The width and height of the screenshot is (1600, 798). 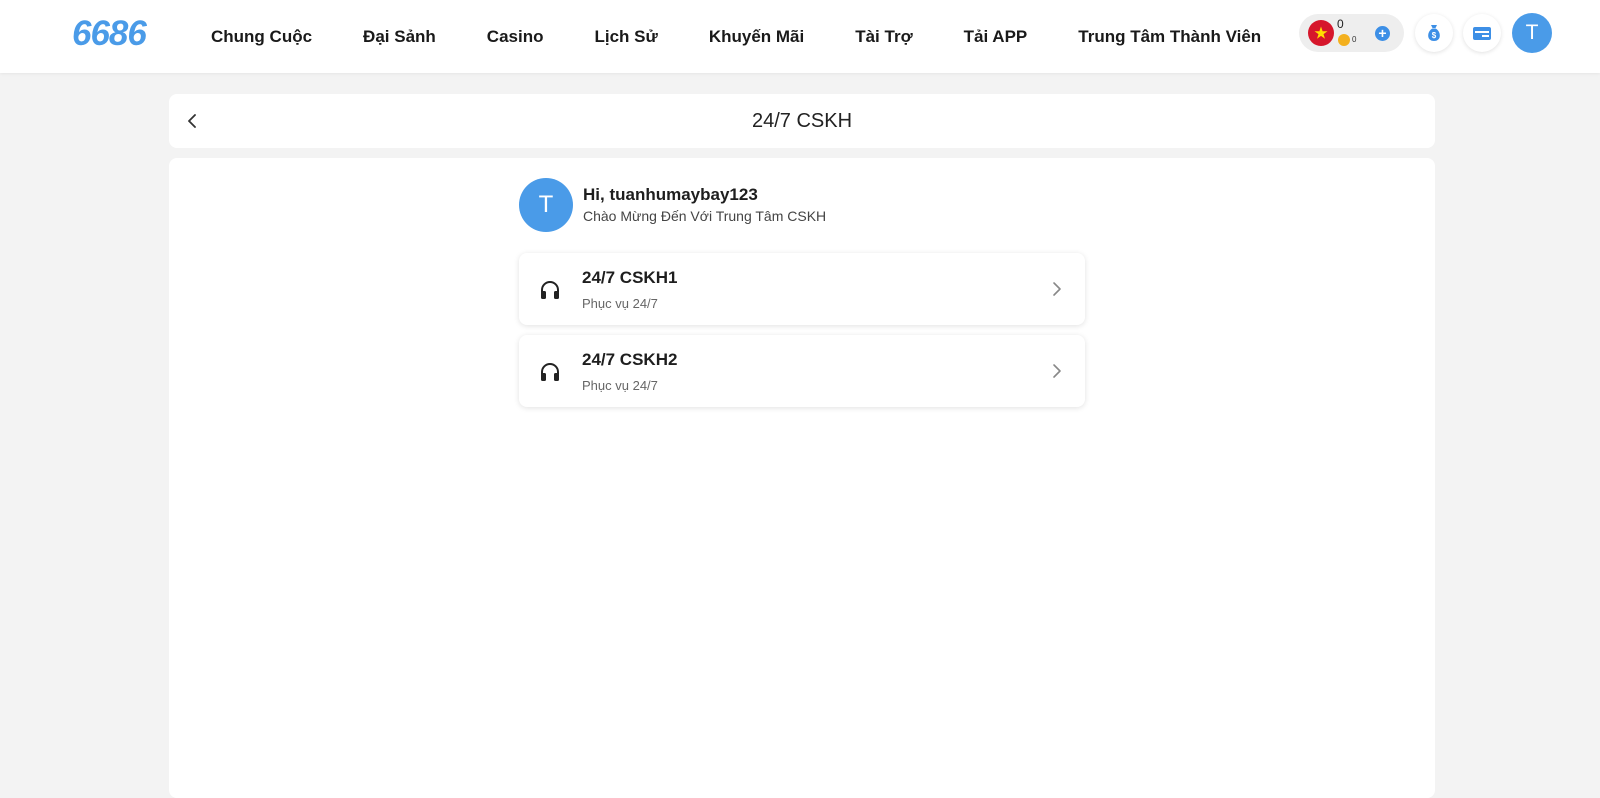 What do you see at coordinates (630, 359) in the screenshot?
I see `service-name: 24/7 CSKH2` at bounding box center [630, 359].